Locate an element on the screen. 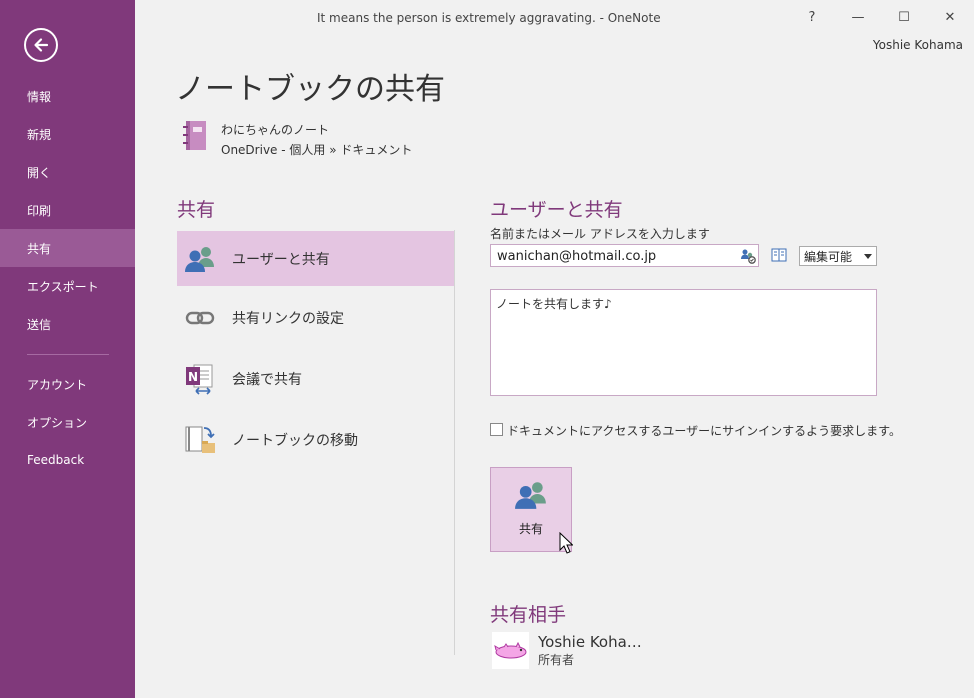 The width and height of the screenshot is (974, 698). recipient-email-input is located at coordinates (624, 255).